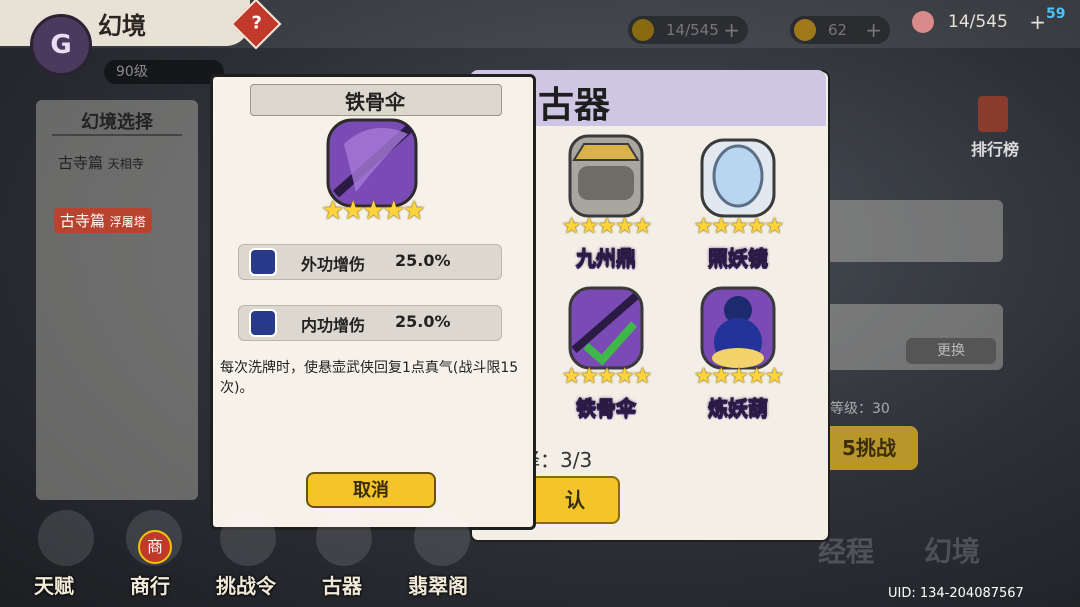 Image resolution: width=1080 pixels, height=607 pixels. Describe the element at coordinates (606, 328) in the screenshot. I see `umbrella-icon` at that location.